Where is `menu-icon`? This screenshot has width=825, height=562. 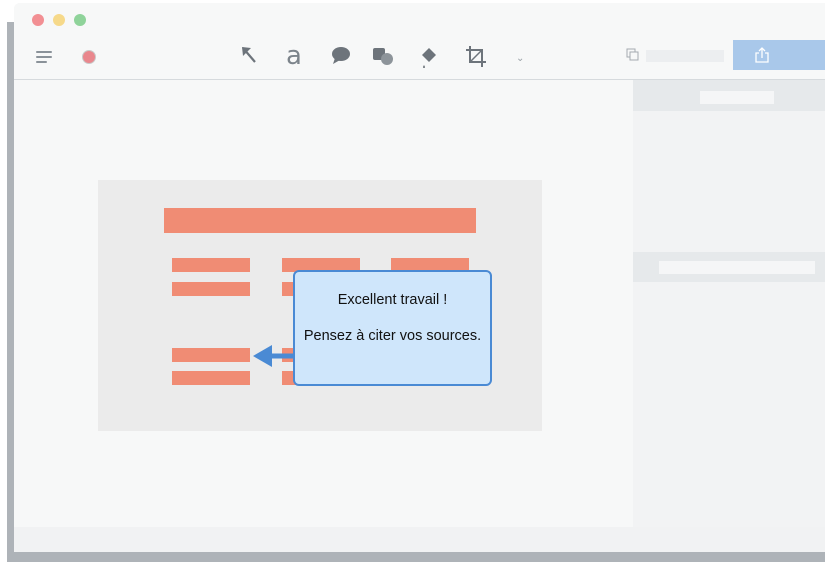 menu-icon is located at coordinates (44, 57).